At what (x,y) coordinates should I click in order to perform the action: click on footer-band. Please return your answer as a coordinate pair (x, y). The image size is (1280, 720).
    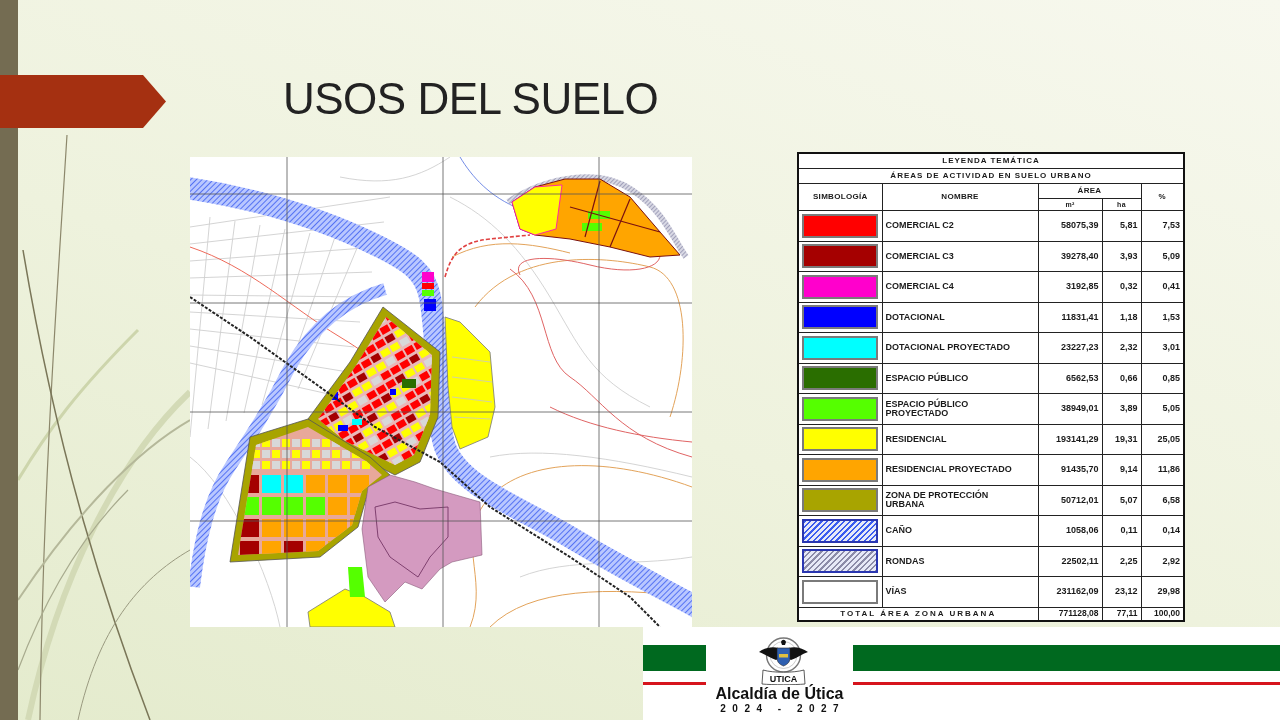
    Looking at the image, I should click on (674, 658).